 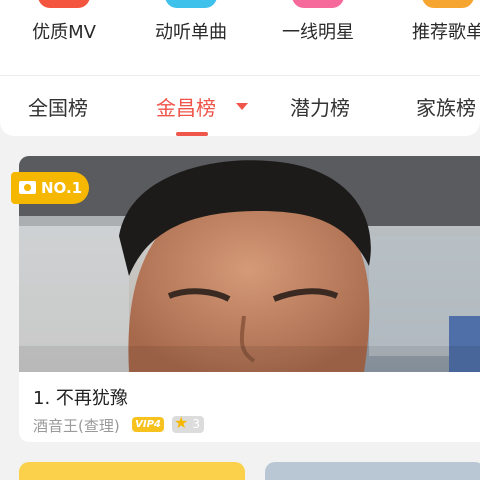 I want to click on category-playlists: 推荐歌单, so click(x=436, y=38).